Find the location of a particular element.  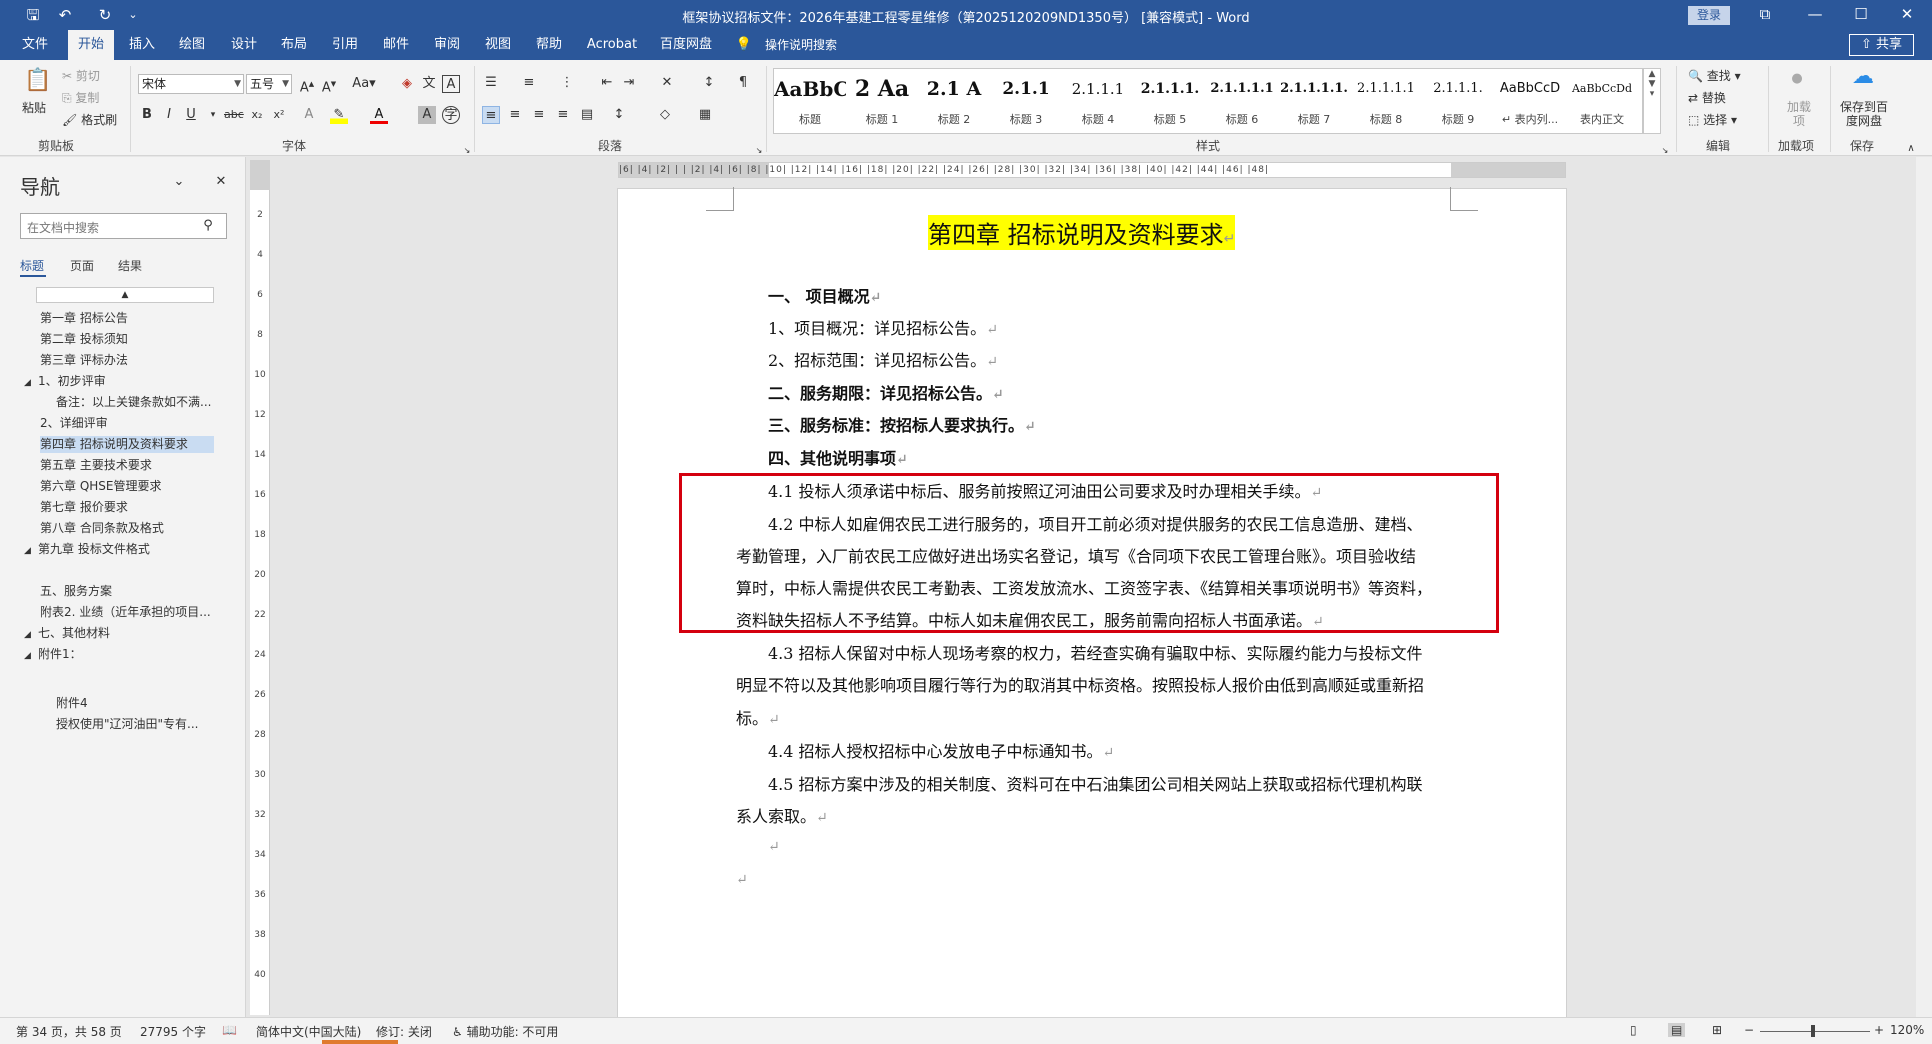

character-border-icon: A is located at coordinates (451, 84).